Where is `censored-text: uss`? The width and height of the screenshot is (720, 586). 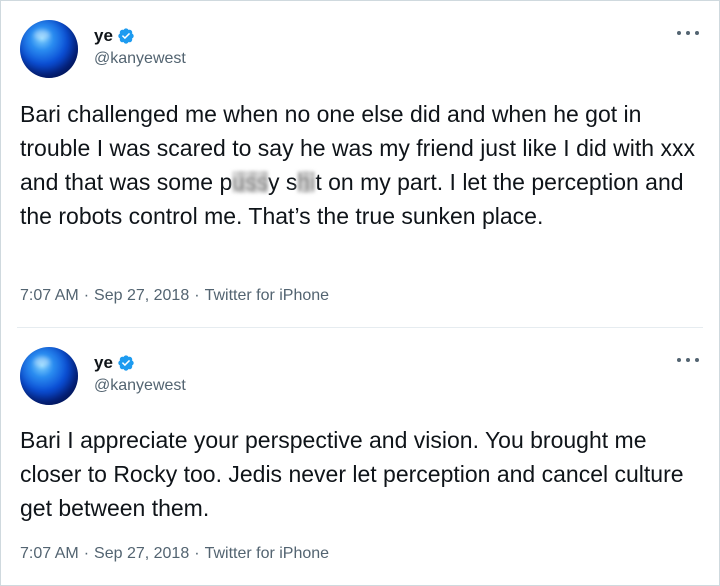
censored-text: uss is located at coordinates (250, 182).